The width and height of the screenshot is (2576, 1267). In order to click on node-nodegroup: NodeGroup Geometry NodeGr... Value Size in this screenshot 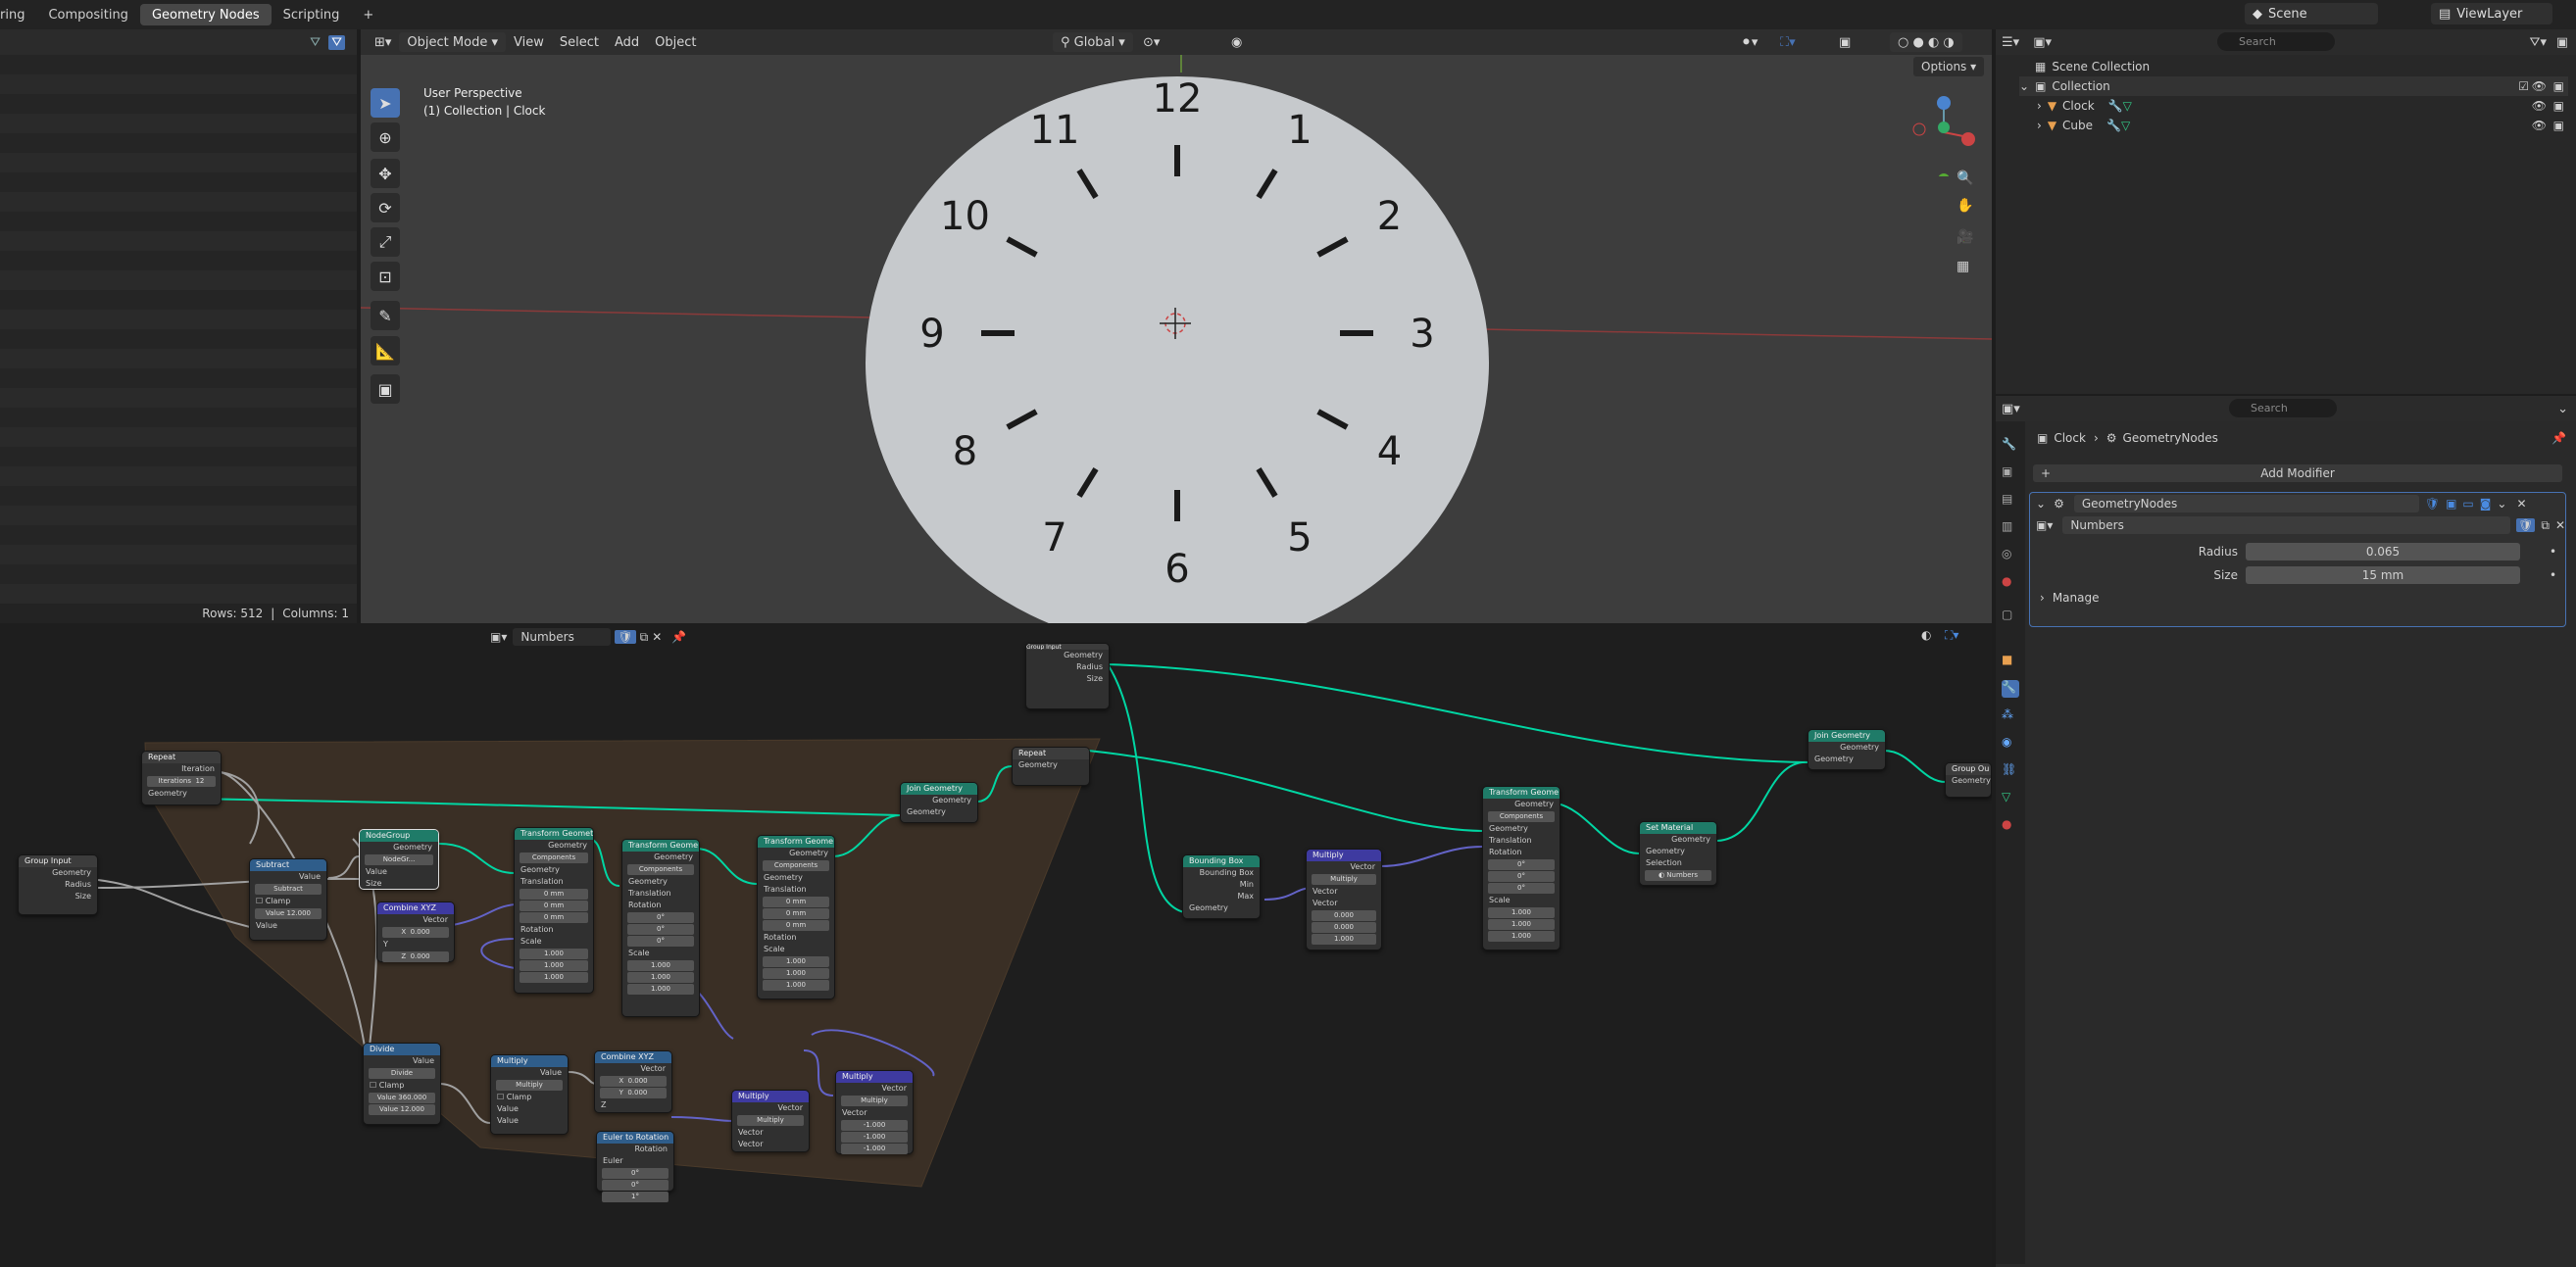, I will do `click(399, 860)`.